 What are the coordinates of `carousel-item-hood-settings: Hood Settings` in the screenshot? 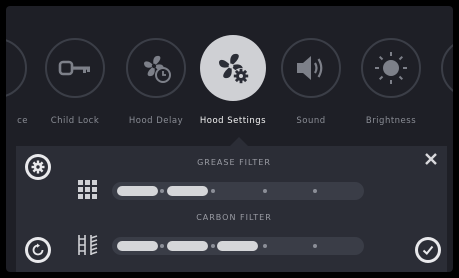 It's located at (233, 80).